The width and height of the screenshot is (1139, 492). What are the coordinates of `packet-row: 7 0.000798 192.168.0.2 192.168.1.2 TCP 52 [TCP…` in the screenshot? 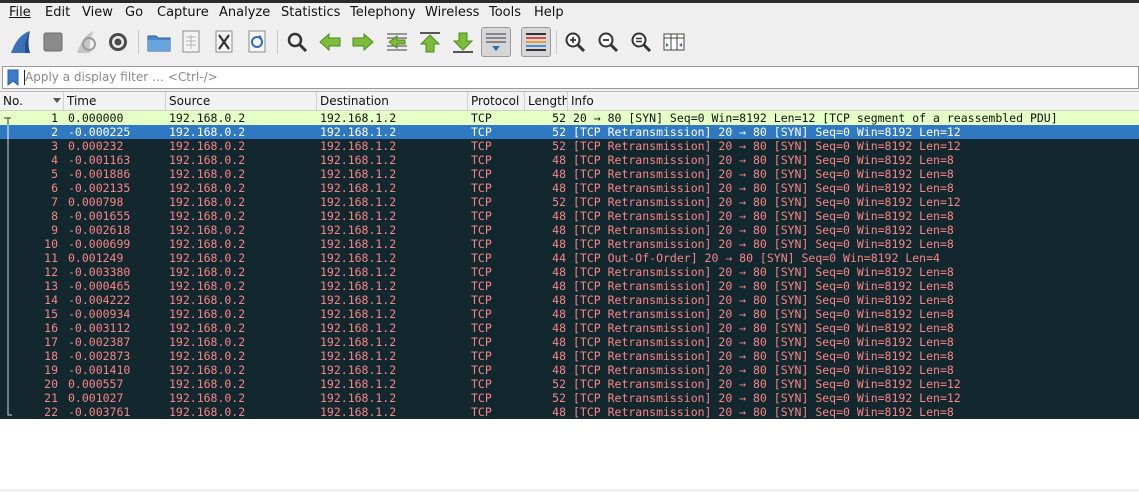 It's located at (569, 202).